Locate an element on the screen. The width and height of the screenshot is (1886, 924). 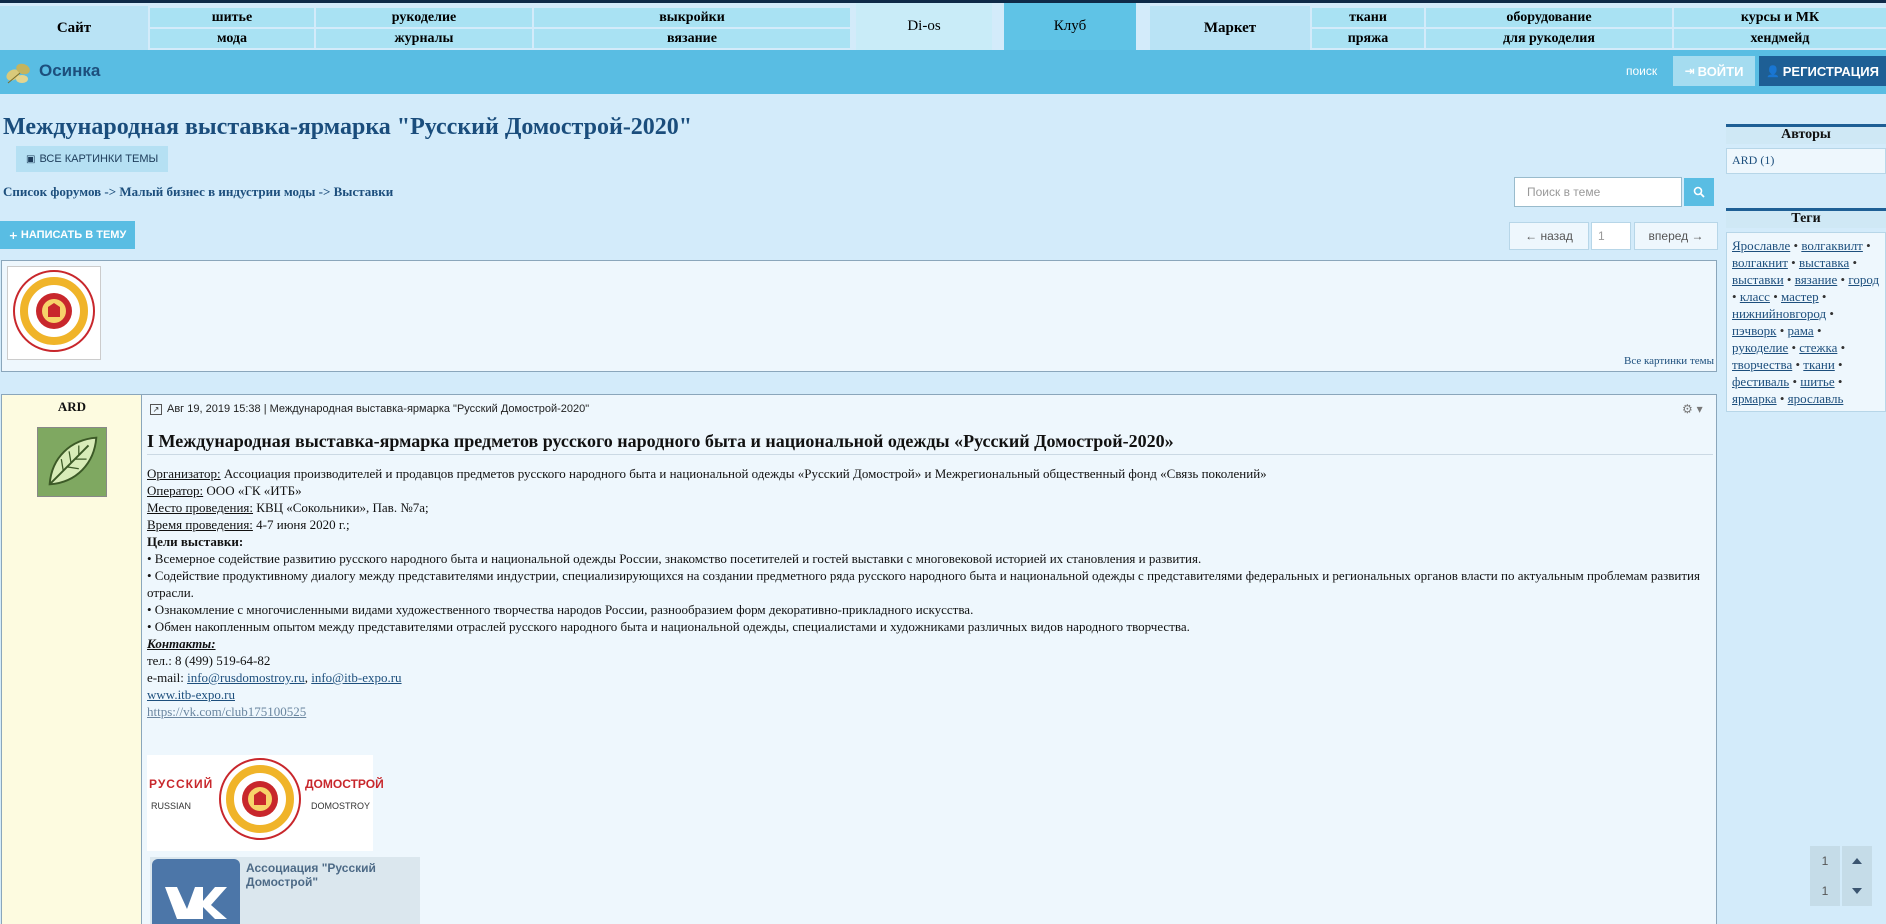
login-label: ВОЙТИ is located at coordinates (1720, 71).